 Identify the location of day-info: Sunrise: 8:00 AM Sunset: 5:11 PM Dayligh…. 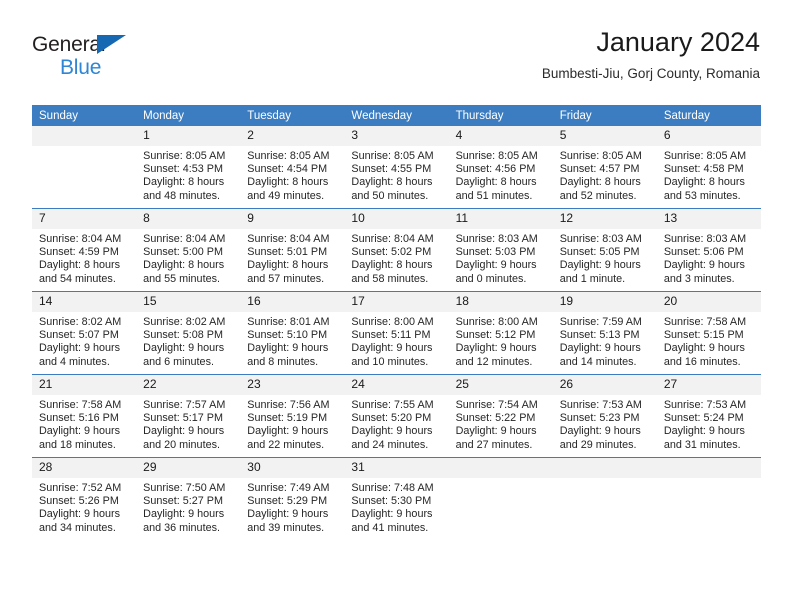
(396, 340).